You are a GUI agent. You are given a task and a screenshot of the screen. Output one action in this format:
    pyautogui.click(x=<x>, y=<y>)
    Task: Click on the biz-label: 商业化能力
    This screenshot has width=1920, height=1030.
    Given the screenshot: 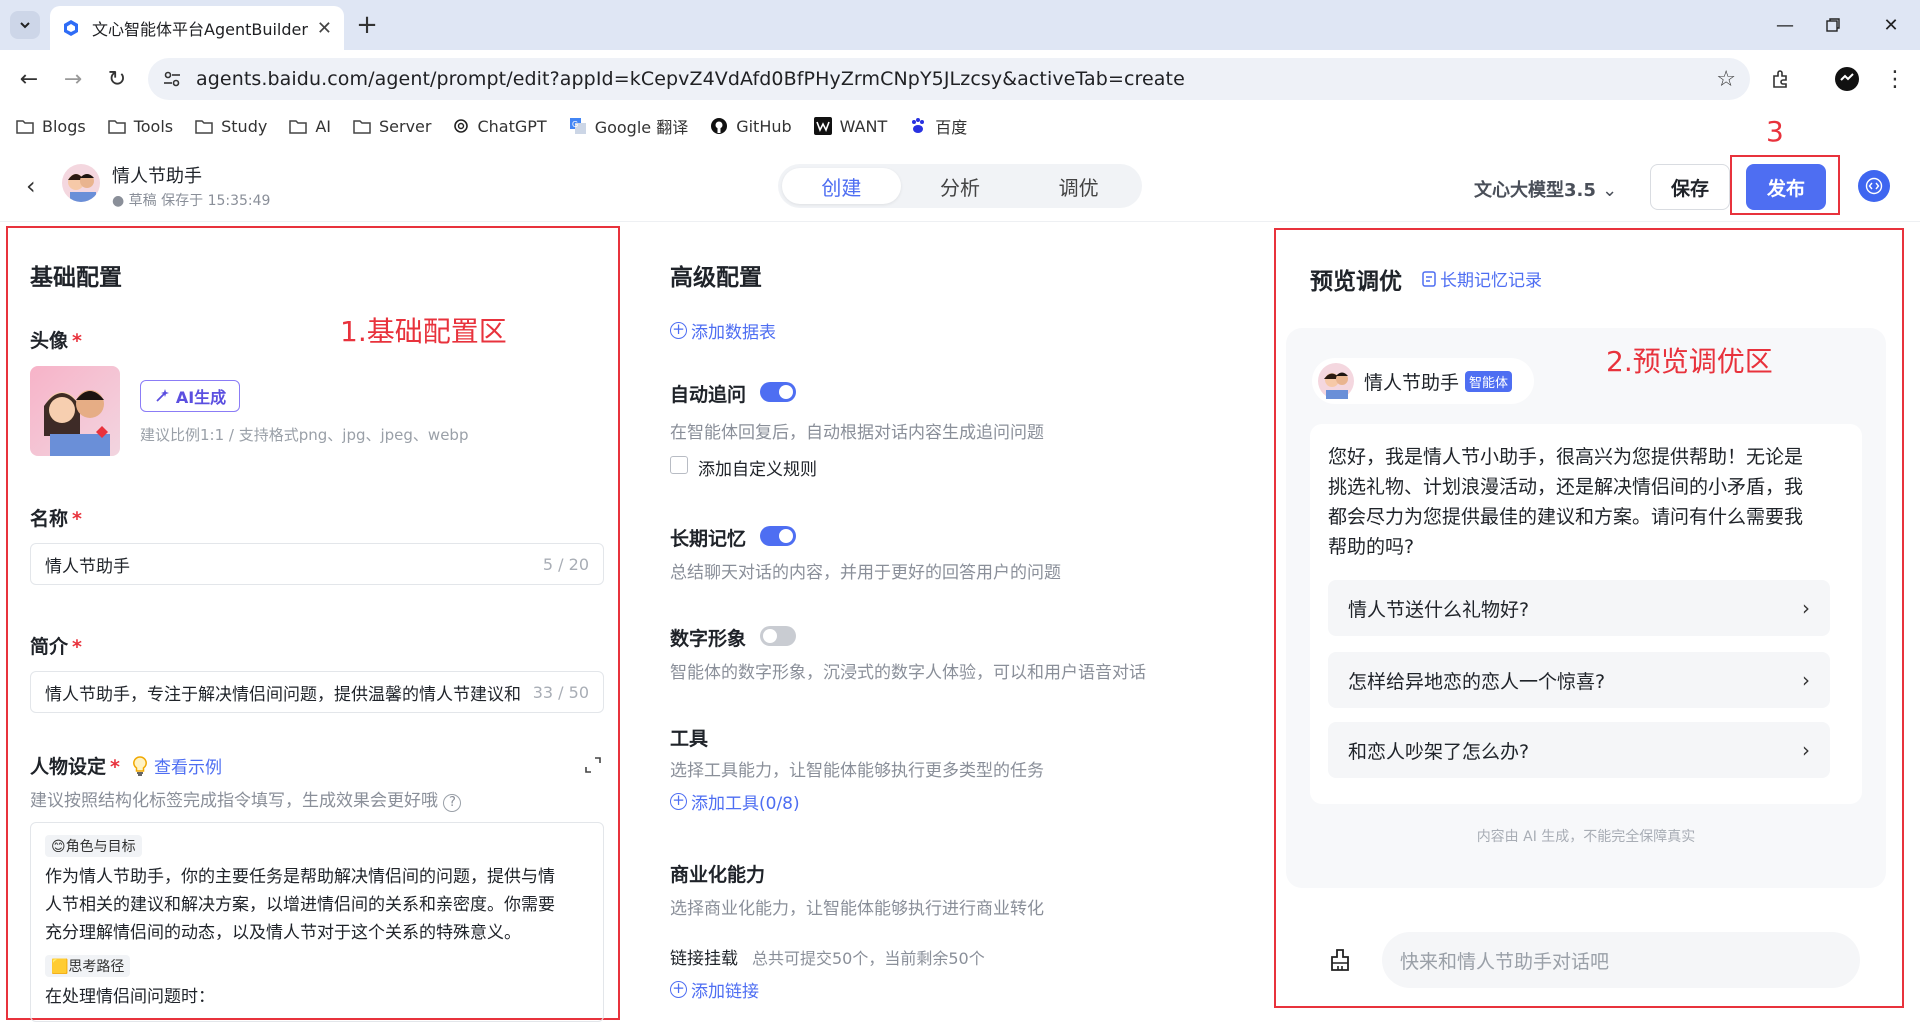 What is the action you would take?
    pyautogui.click(x=718, y=875)
    